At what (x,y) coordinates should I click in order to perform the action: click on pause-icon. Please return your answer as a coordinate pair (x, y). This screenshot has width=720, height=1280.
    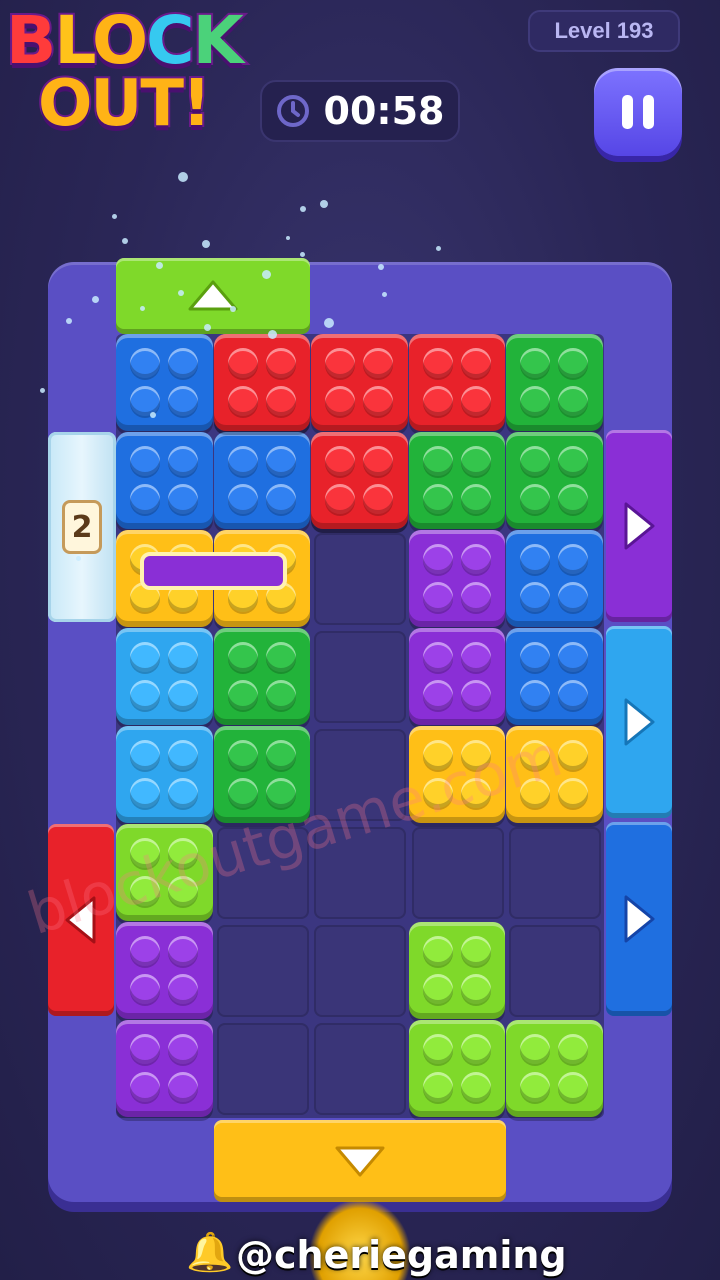
    Looking at the image, I should click on (627, 112).